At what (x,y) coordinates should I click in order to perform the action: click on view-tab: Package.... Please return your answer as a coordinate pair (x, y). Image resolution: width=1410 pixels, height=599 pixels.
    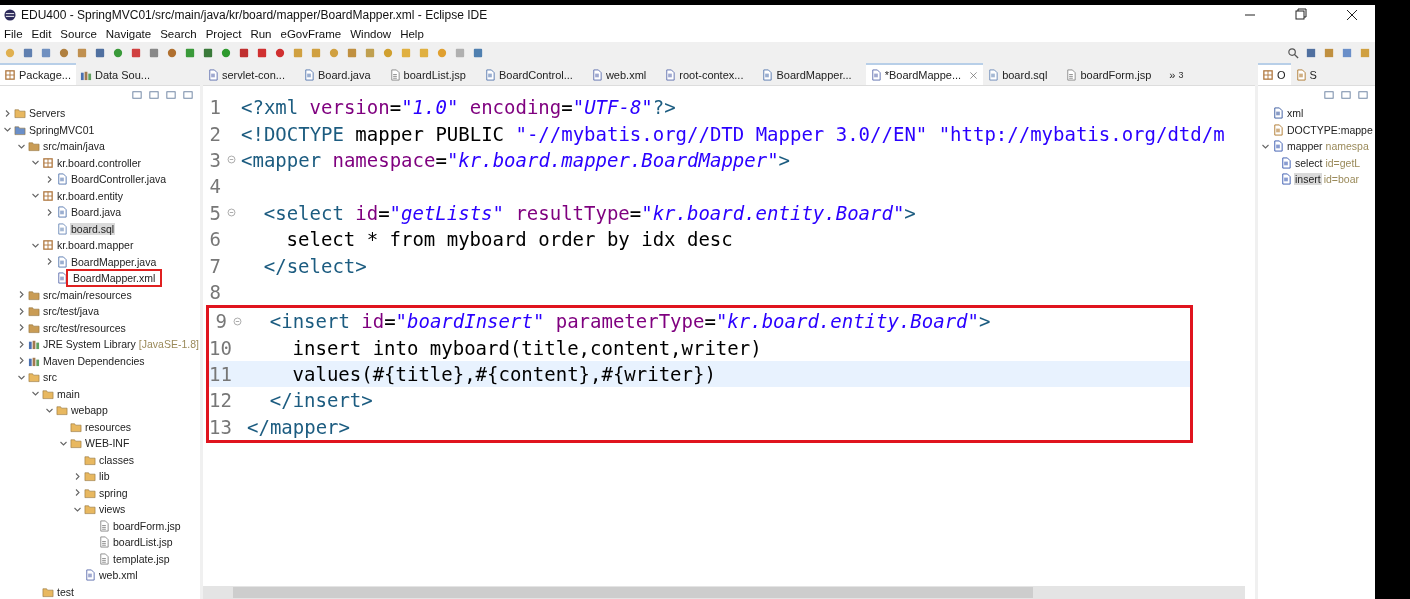
    Looking at the image, I should click on (38, 74).